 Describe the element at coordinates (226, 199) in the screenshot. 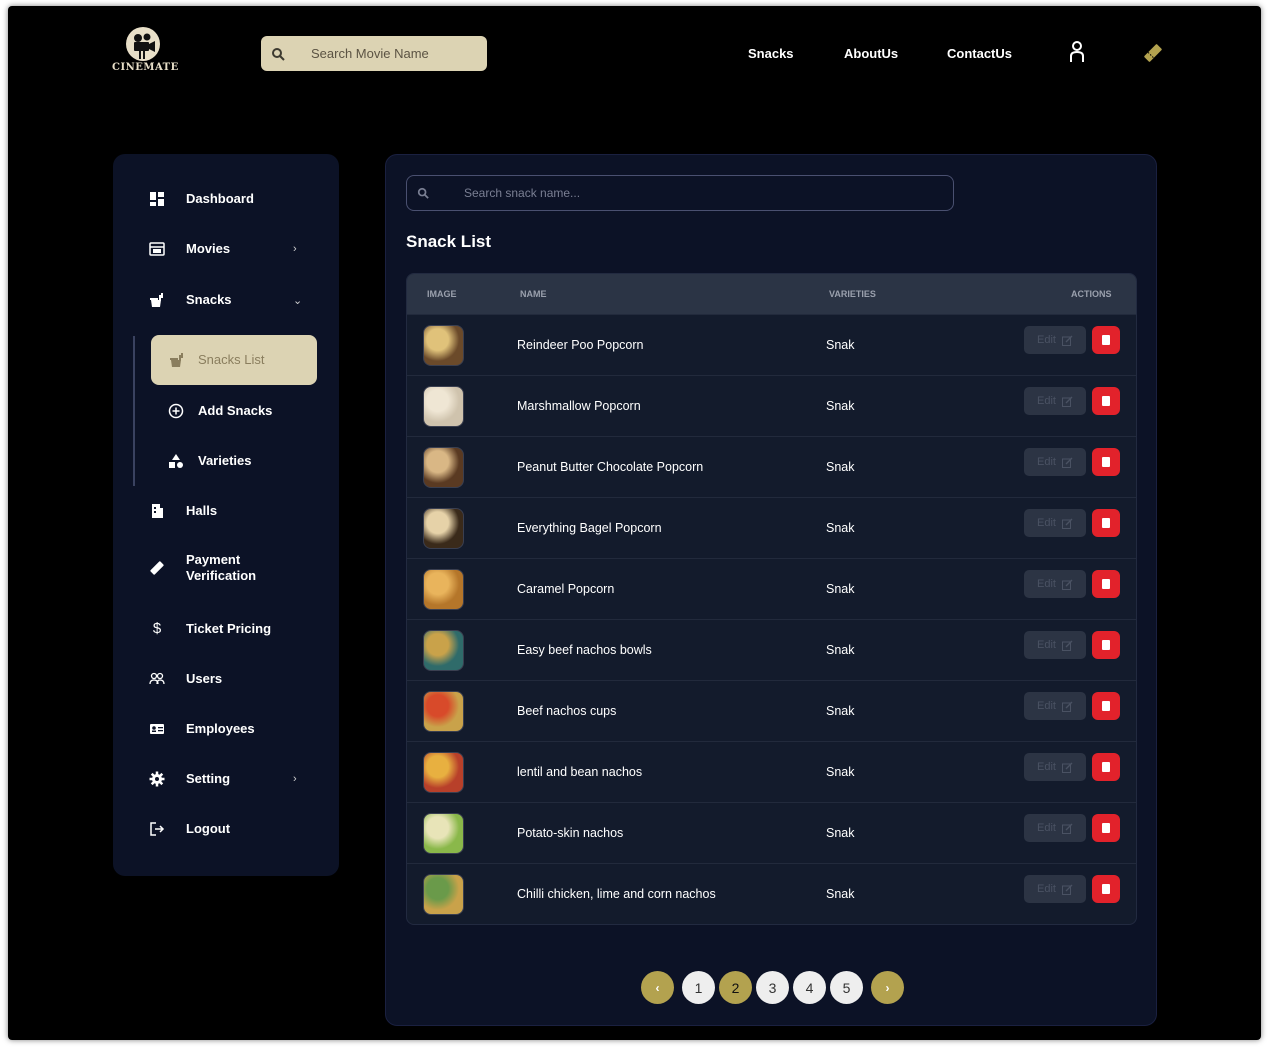

I see `sidebar-item-dashboard: Dashboard` at that location.